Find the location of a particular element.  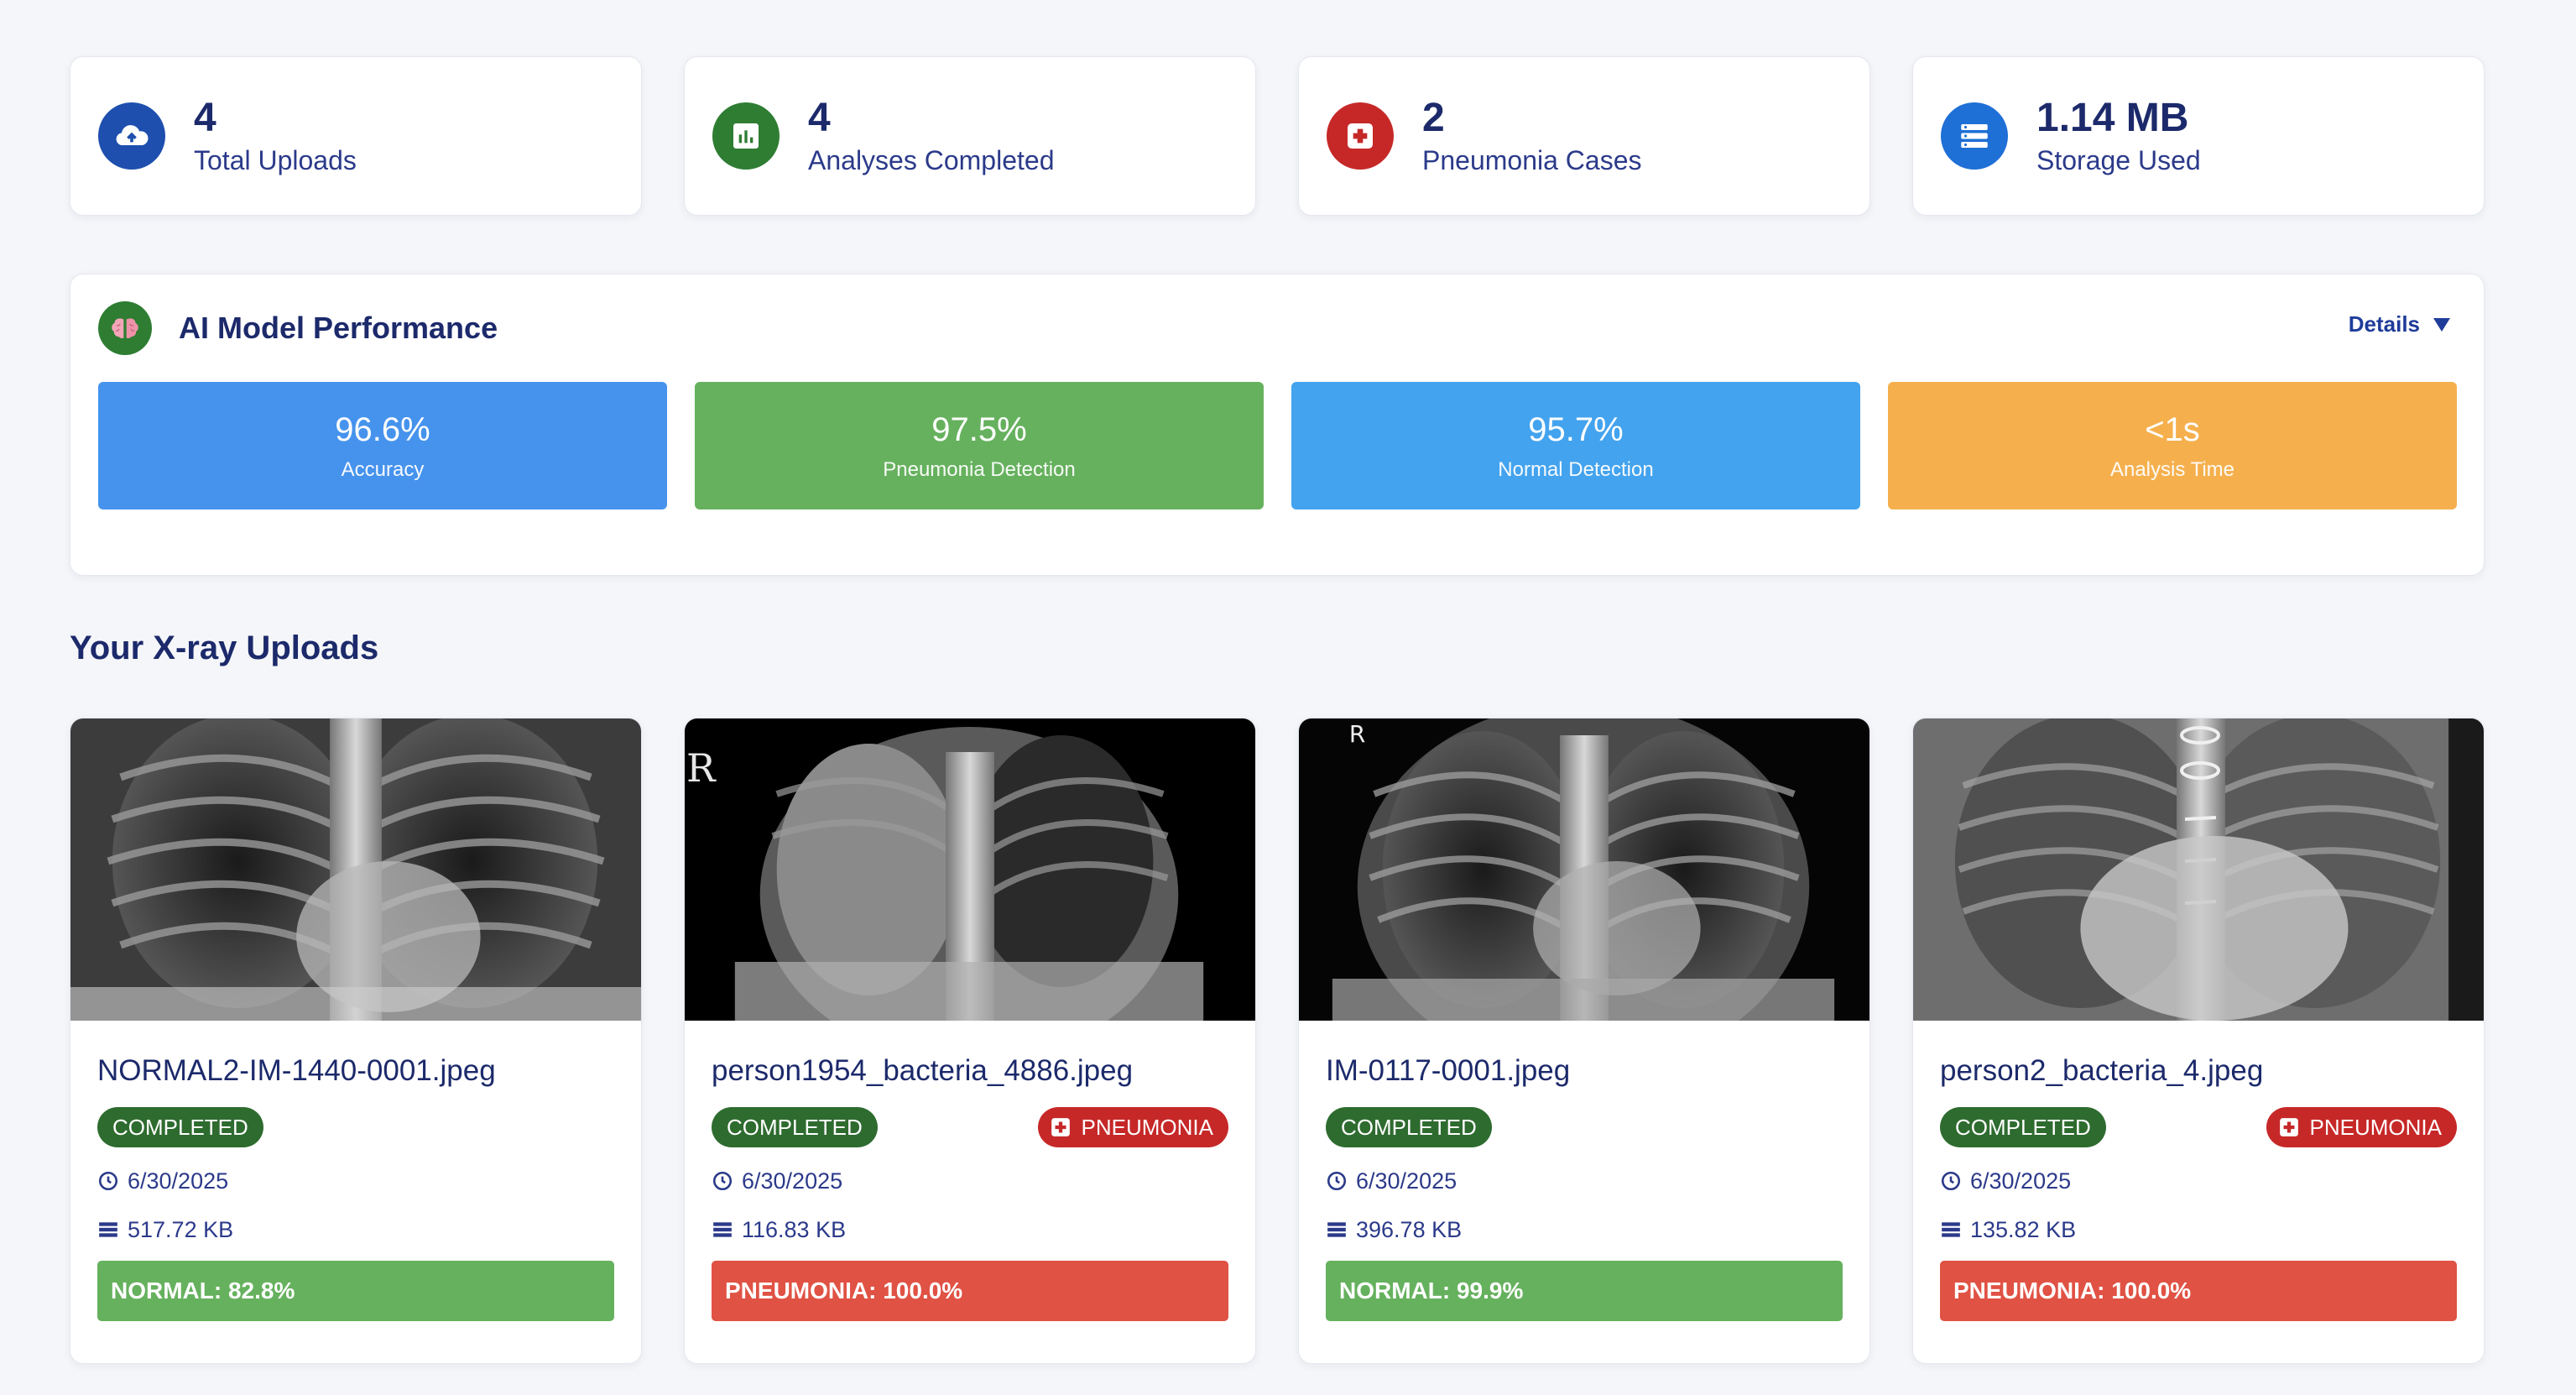

triangle-down-icon is located at coordinates (2441, 325).